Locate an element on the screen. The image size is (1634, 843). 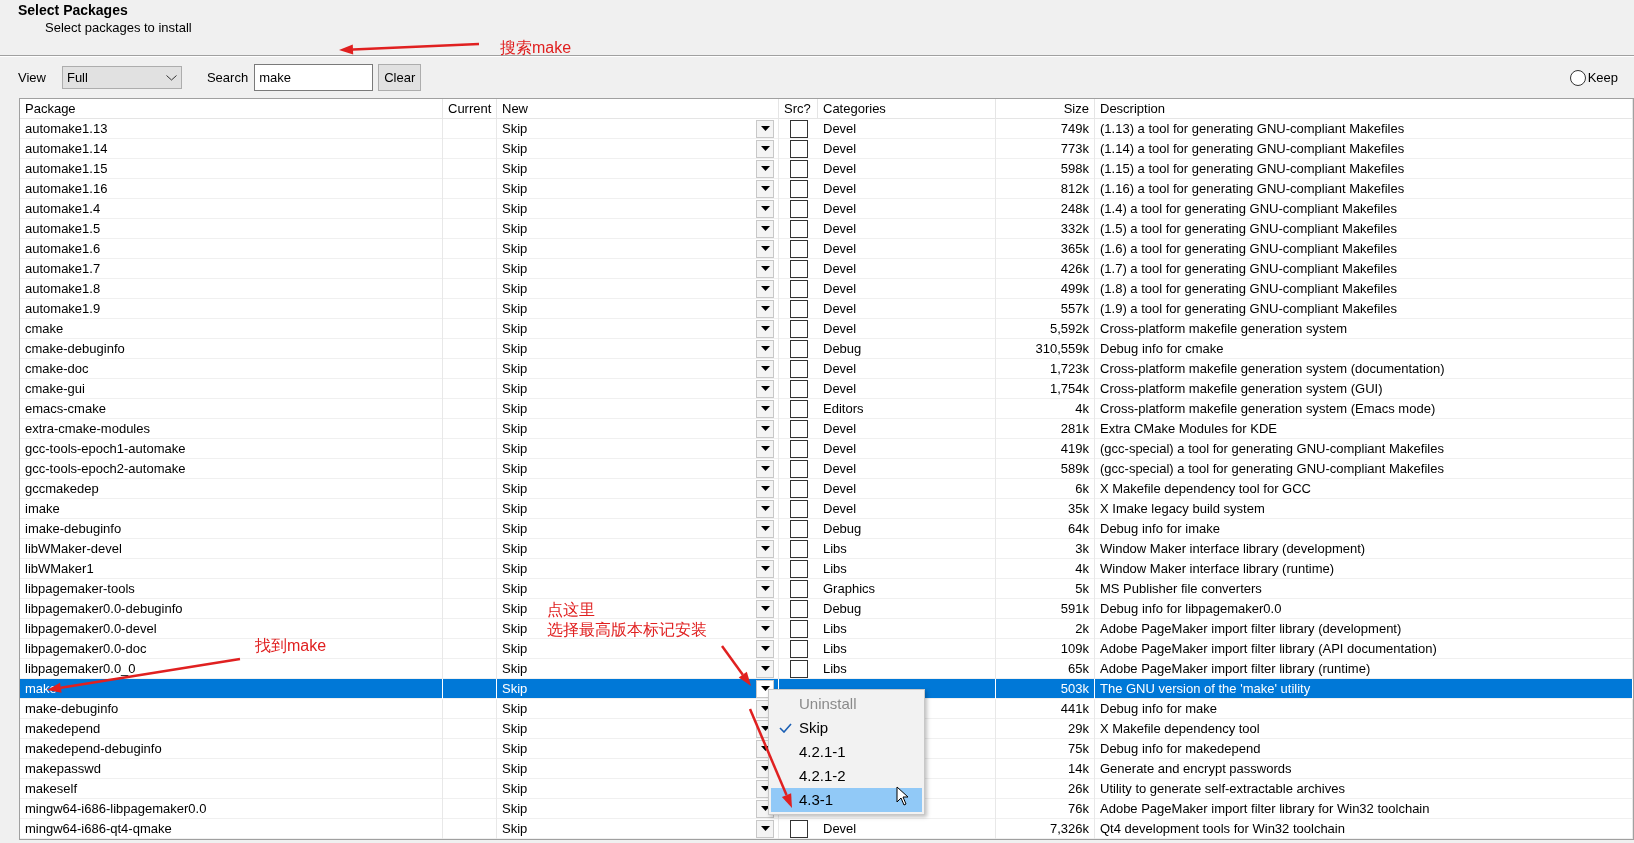
package-name: automake1.7 is located at coordinates (63, 268).